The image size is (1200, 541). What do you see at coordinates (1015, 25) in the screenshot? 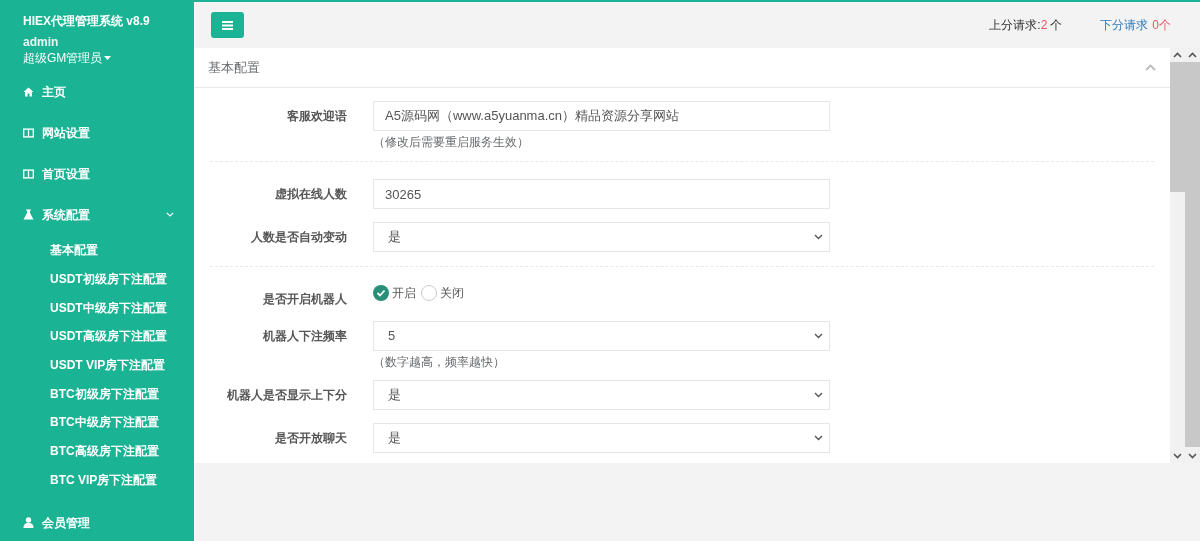
I see `up-request-label: 上分请求:` at bounding box center [1015, 25].